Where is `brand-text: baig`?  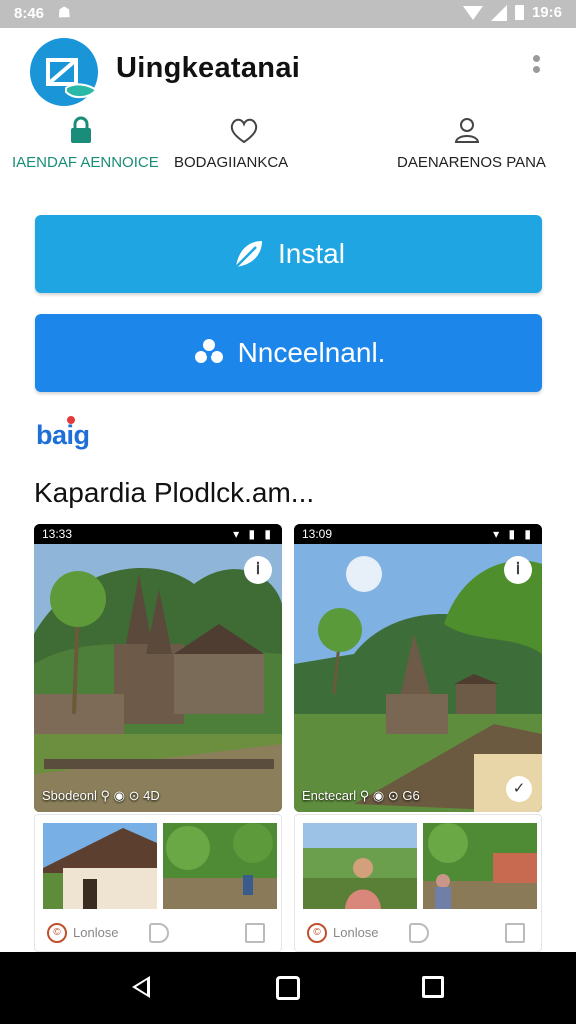
brand-text: baig is located at coordinates (63, 435).